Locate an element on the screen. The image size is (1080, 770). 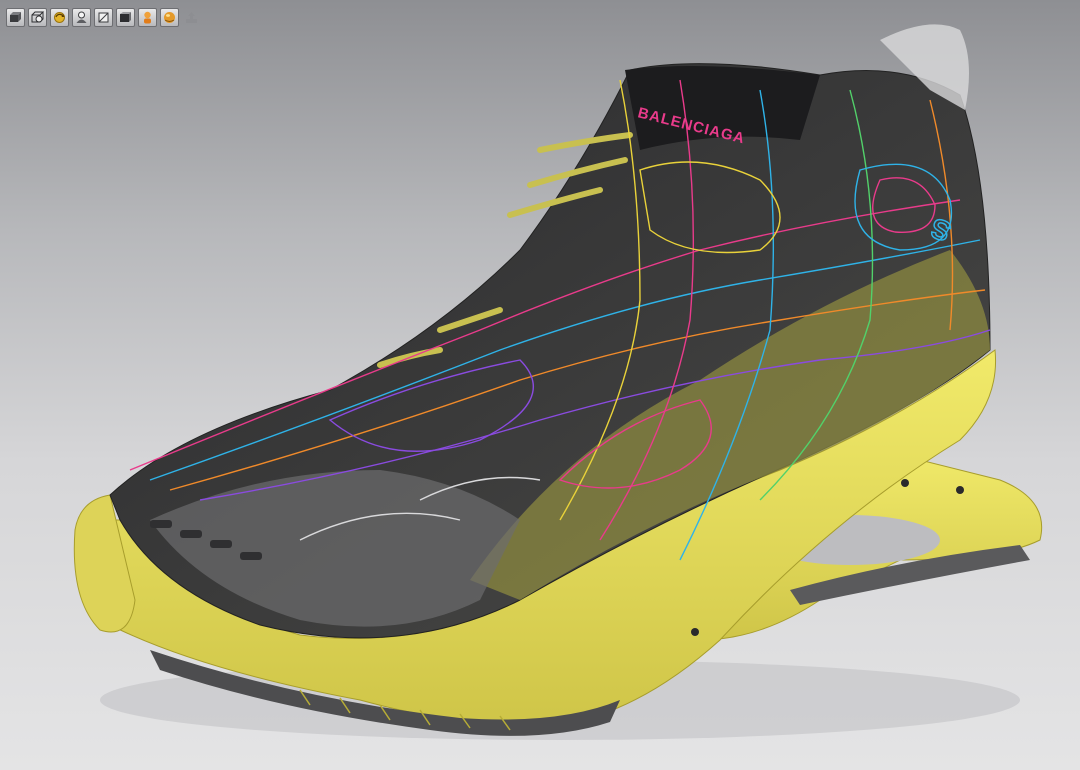
person-view-icon is located at coordinates (81, 17).